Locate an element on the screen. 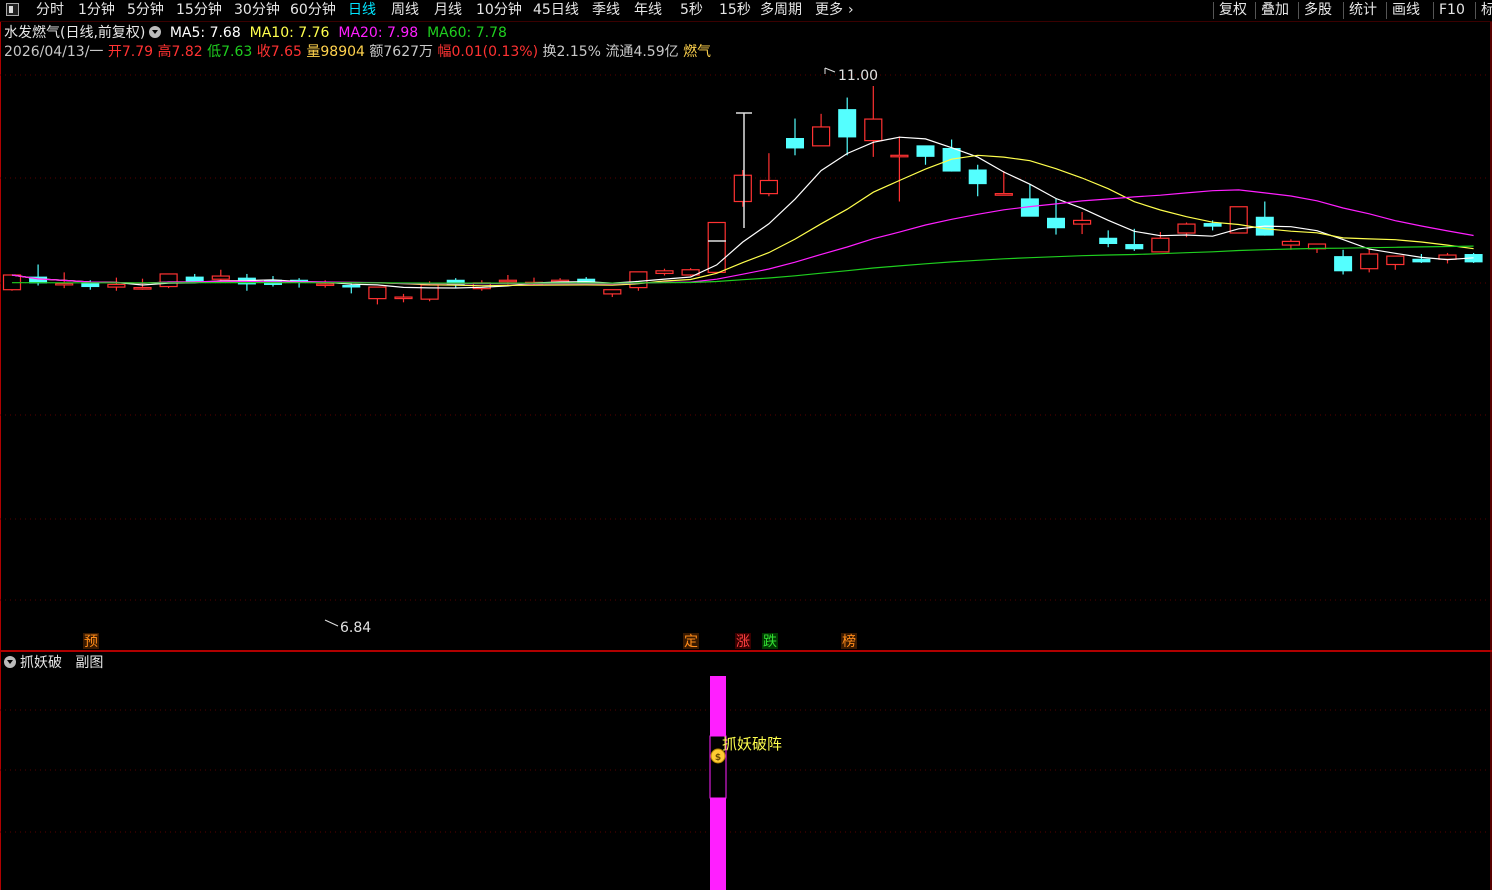 The width and height of the screenshot is (1492, 890). event-tag-2: 涨 is located at coordinates (743, 642).